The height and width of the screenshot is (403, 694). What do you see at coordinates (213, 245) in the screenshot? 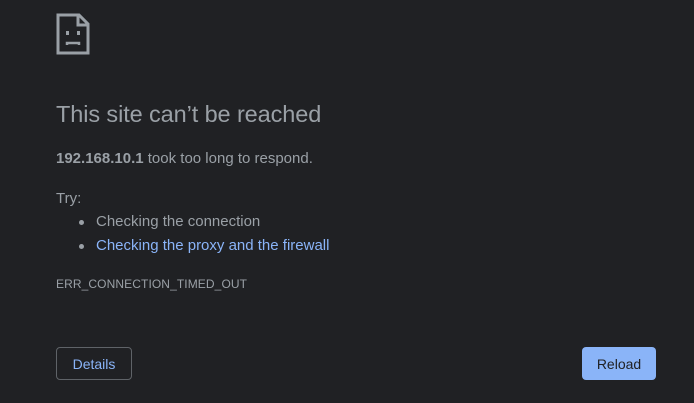
I see `suggestion-label: Checking the proxy and the firewall` at bounding box center [213, 245].